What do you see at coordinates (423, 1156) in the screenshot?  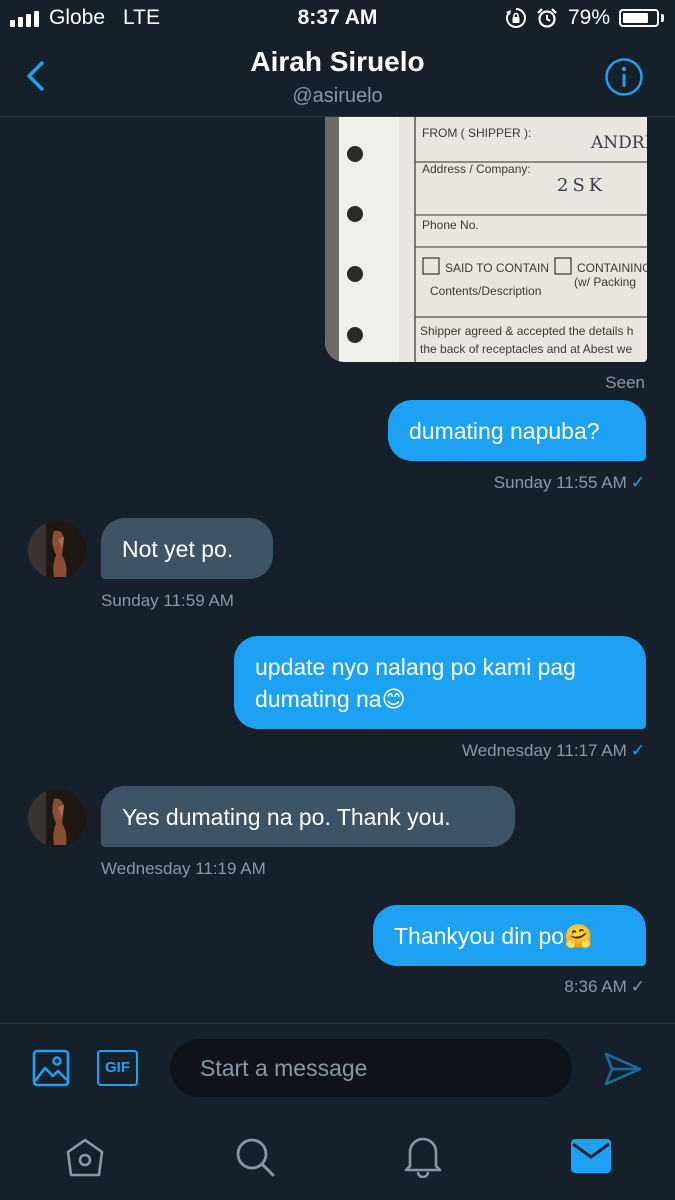 I see `bell-icon` at bounding box center [423, 1156].